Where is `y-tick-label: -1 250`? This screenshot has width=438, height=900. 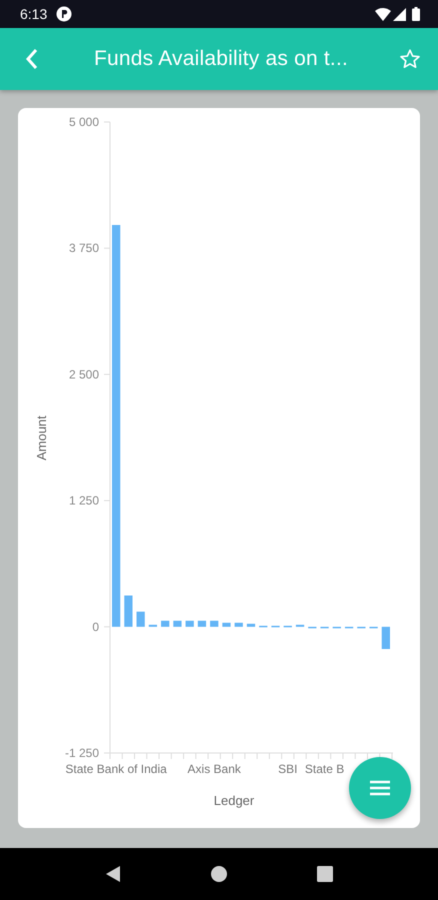
y-tick-label: -1 250 is located at coordinates (81, 753).